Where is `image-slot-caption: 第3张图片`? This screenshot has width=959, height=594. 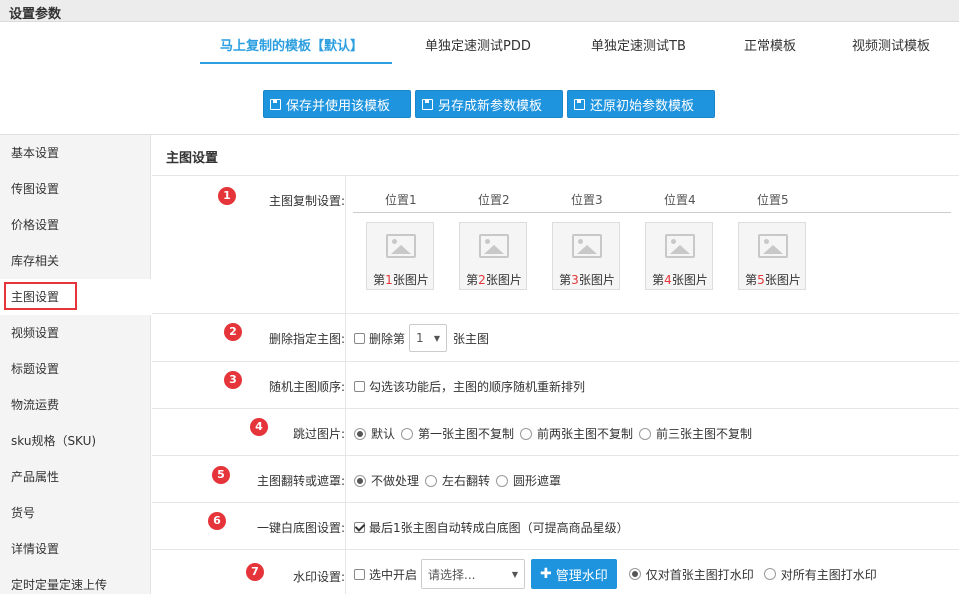
image-slot-caption: 第3张图片 is located at coordinates (587, 279).